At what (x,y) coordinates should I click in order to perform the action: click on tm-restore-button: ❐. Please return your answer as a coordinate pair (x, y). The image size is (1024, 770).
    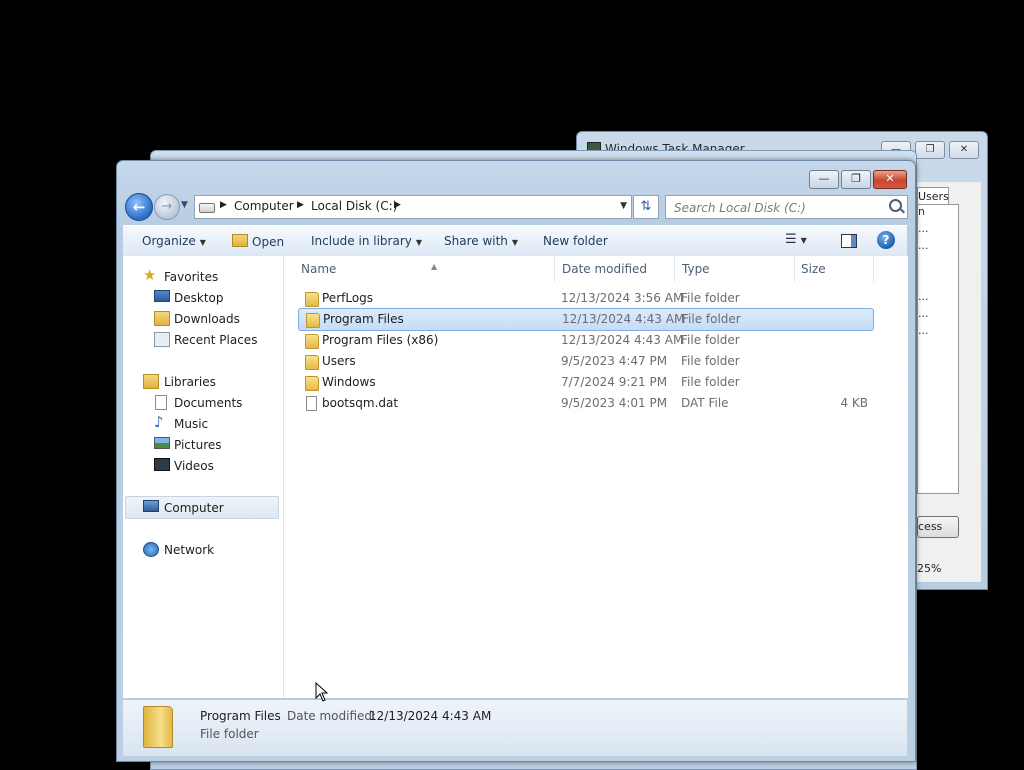
    Looking at the image, I should click on (930, 150).